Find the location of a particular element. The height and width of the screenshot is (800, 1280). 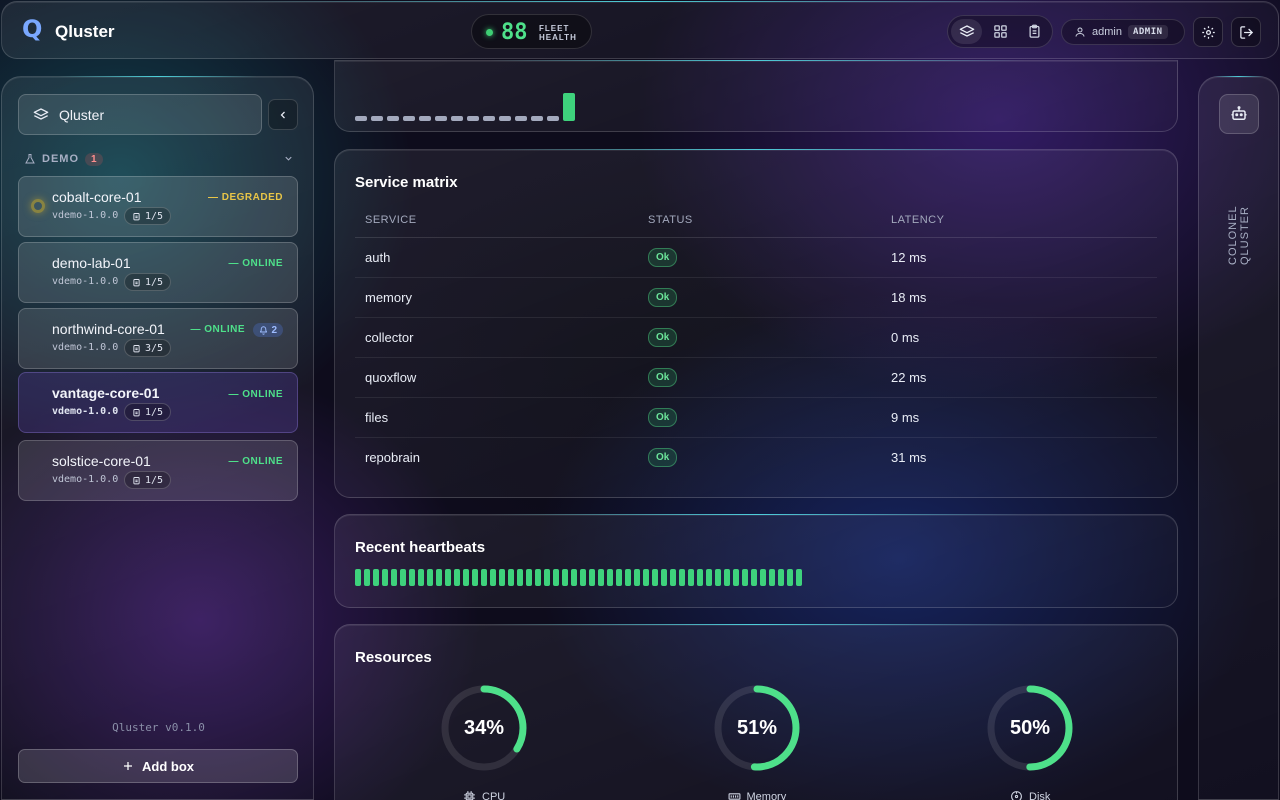

fleet-health-value: 88 is located at coordinates (514, 32).